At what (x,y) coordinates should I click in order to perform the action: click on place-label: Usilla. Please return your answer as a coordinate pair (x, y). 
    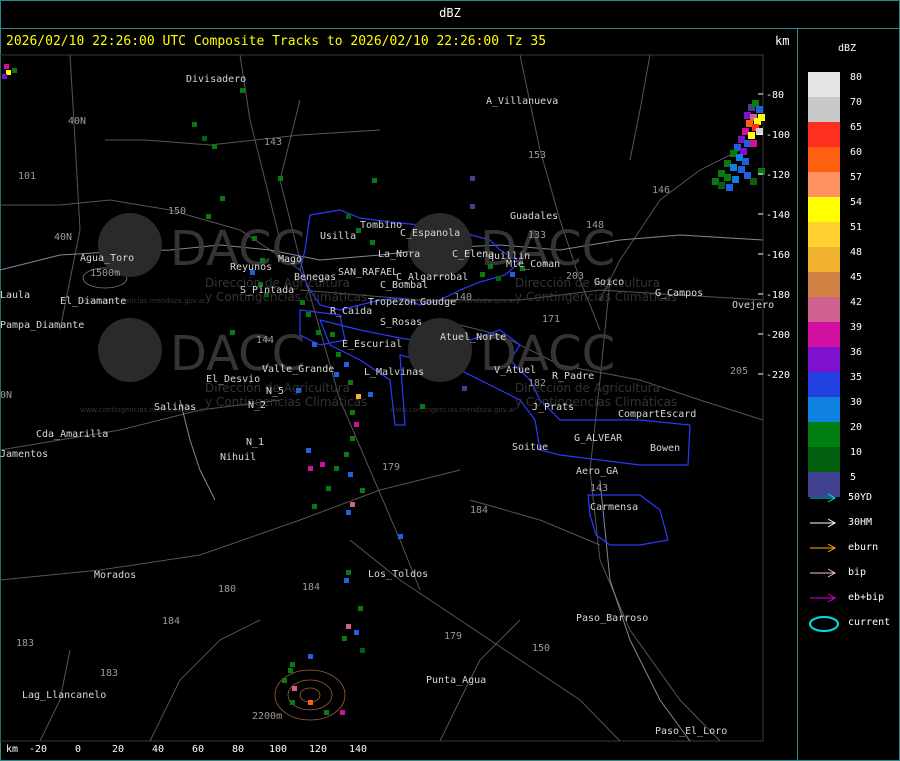
    Looking at the image, I should click on (338, 236).